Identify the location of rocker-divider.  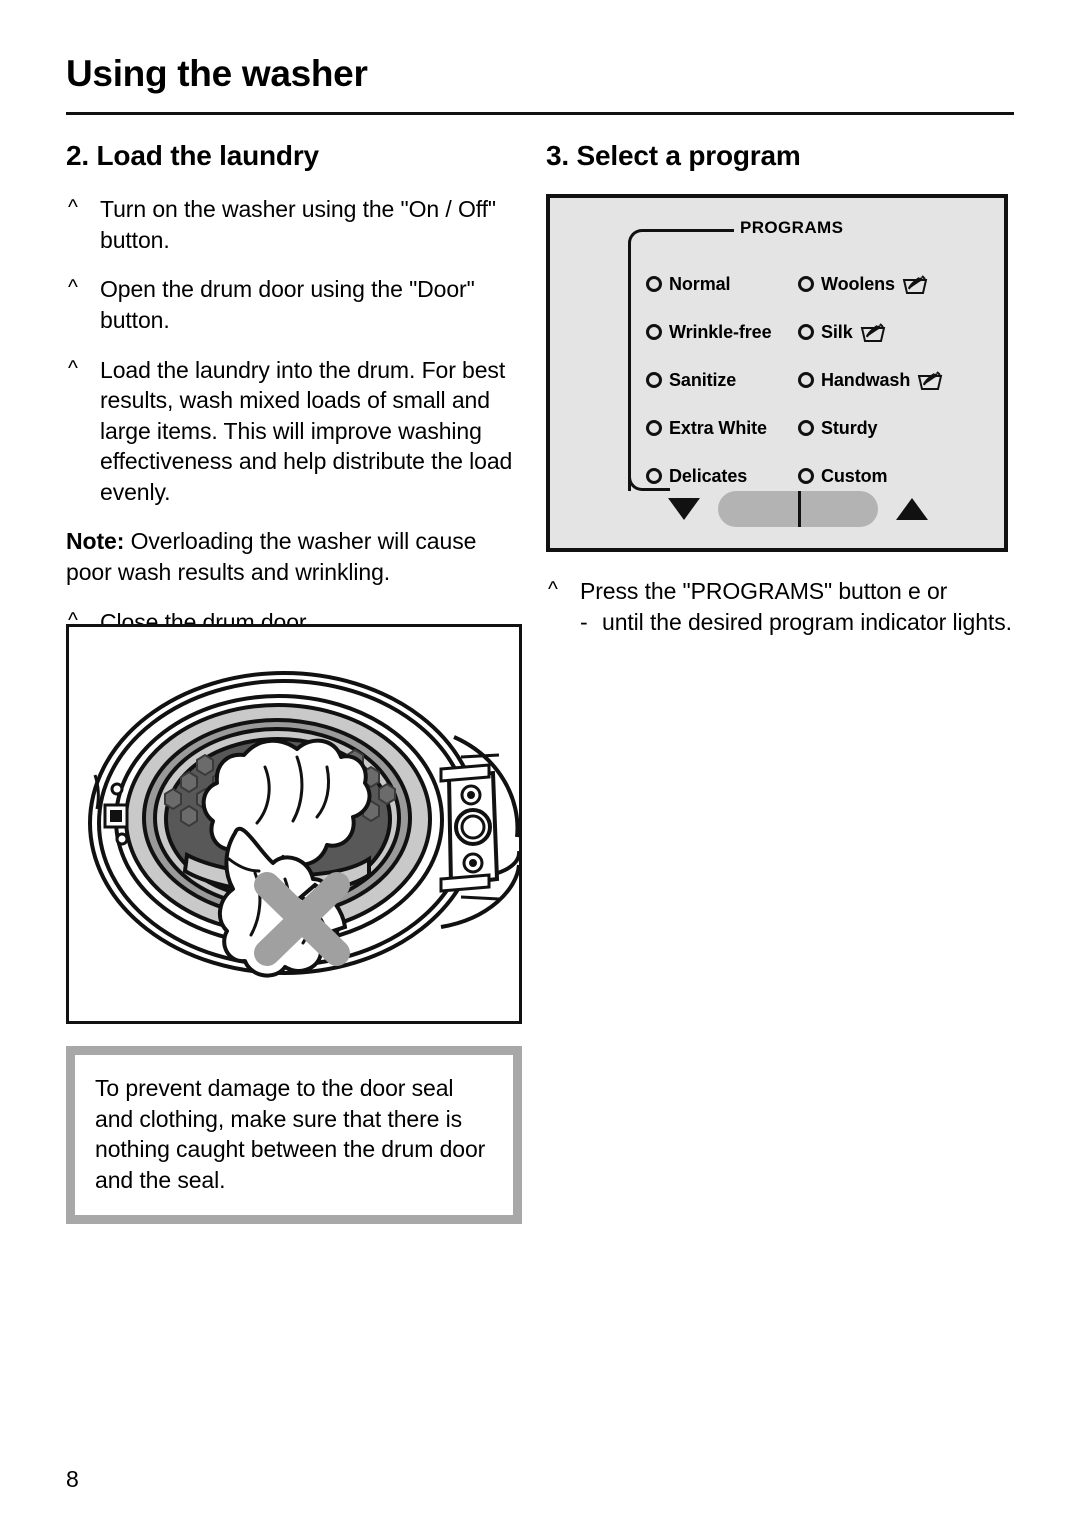
(799, 509).